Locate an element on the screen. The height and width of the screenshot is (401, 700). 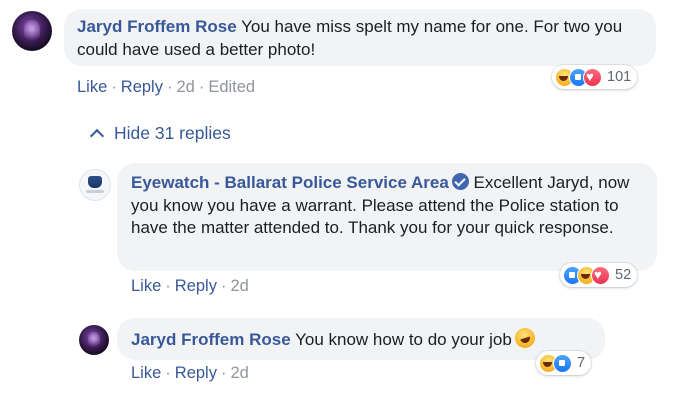
verified-badge-icon is located at coordinates (460, 181).